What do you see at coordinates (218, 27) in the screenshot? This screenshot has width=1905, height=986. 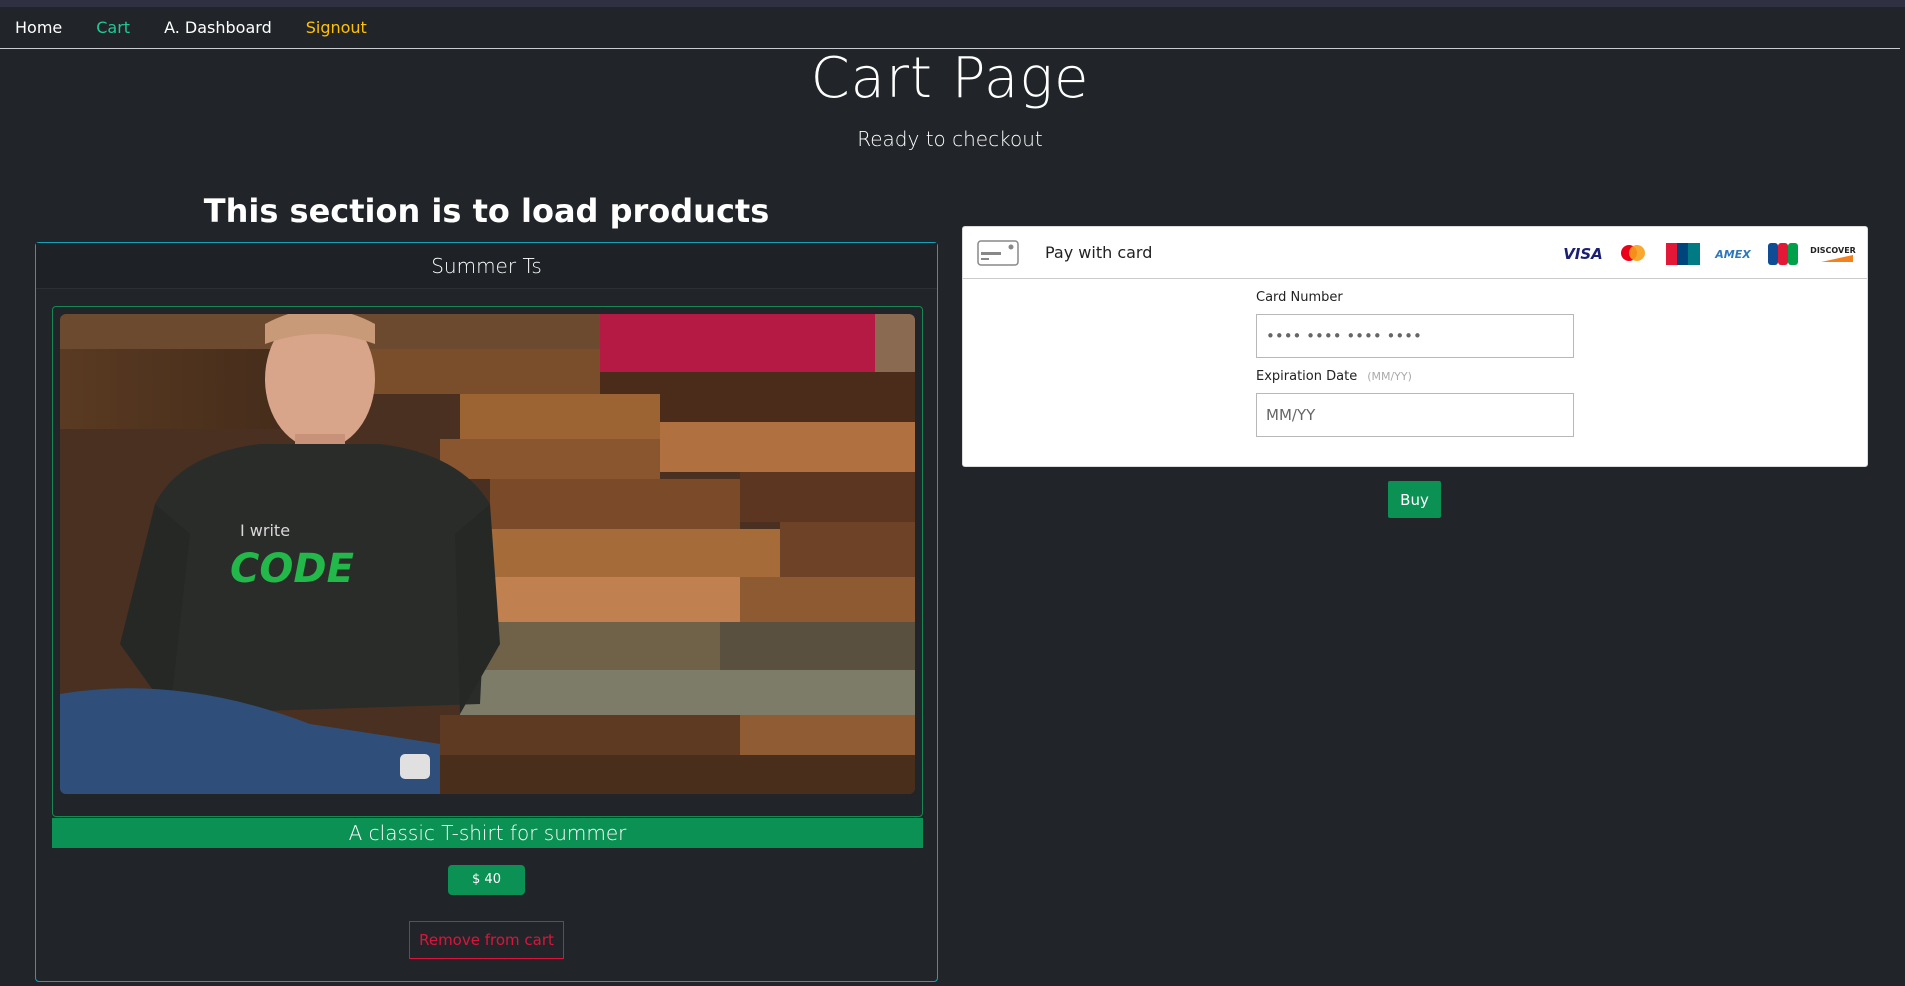 I see `nav-dashboard-link: A. Dashboard` at bounding box center [218, 27].